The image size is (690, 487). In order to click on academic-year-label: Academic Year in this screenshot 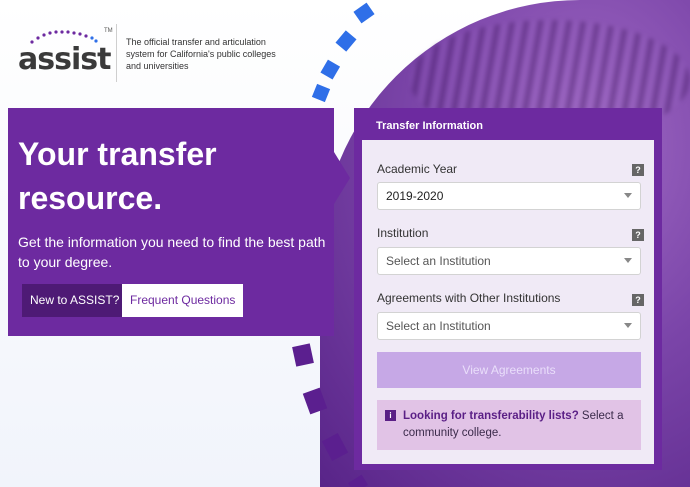, I will do `click(417, 169)`.